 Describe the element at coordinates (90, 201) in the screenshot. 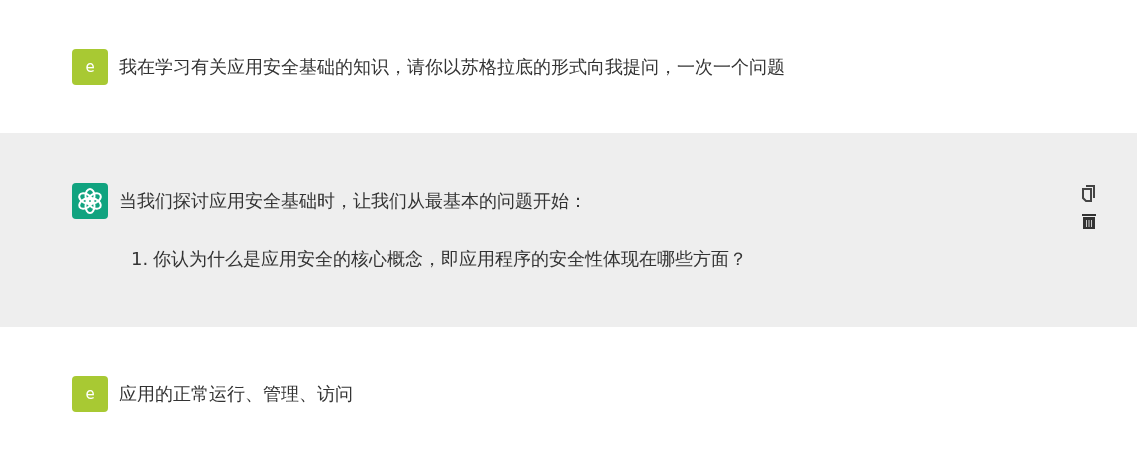

I see `assistant-avatar-icon` at that location.